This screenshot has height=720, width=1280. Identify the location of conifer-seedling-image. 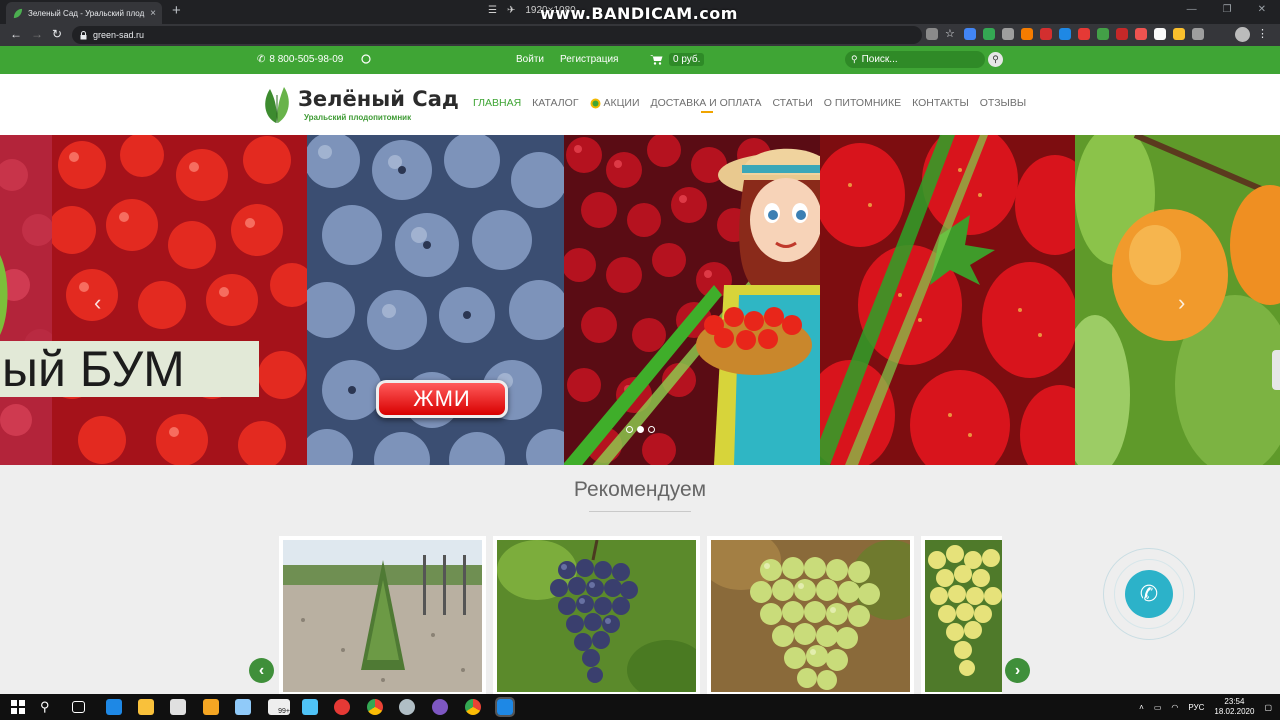
(382, 616).